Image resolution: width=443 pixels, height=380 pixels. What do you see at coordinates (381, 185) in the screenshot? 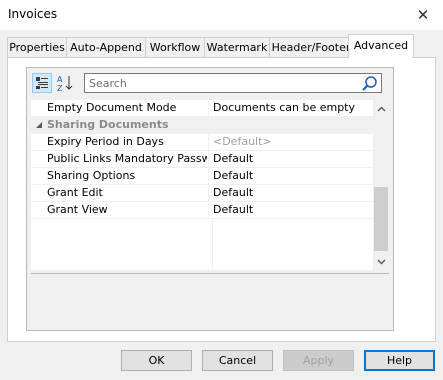
I see `vertical-scrollbar` at bounding box center [381, 185].